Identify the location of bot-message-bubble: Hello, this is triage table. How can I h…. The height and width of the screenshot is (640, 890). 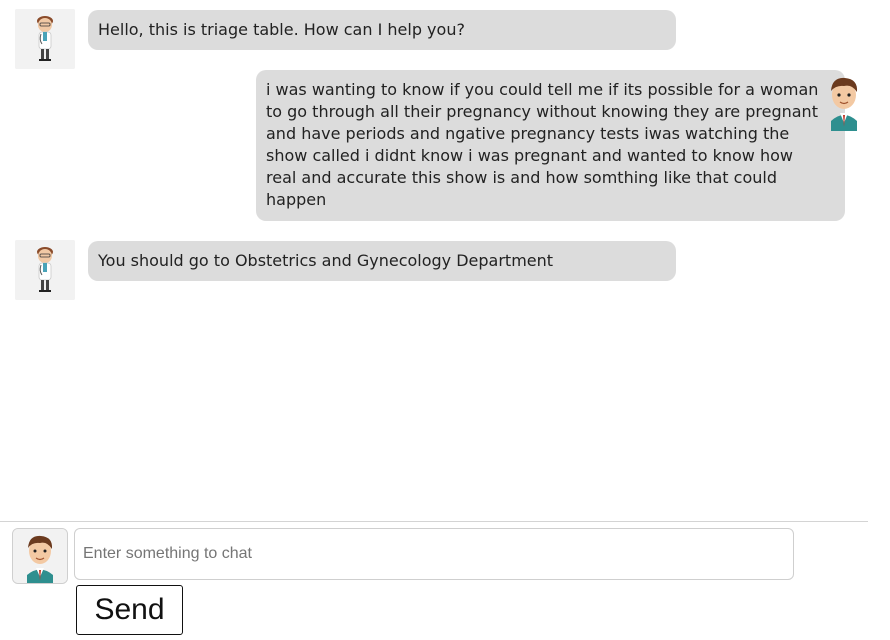
(382, 30).